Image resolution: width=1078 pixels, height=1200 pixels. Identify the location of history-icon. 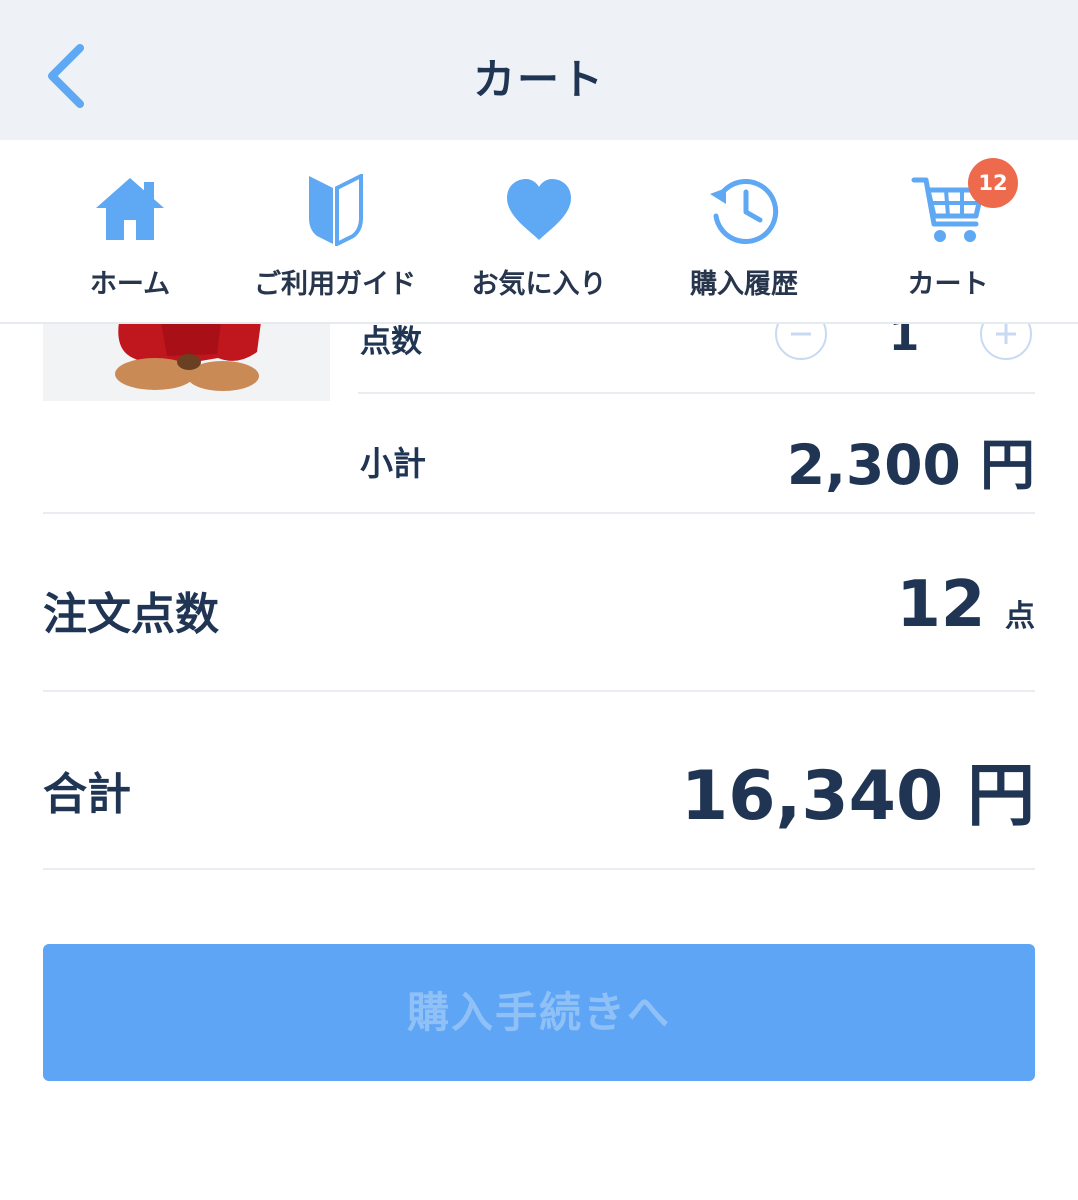
(744, 211).